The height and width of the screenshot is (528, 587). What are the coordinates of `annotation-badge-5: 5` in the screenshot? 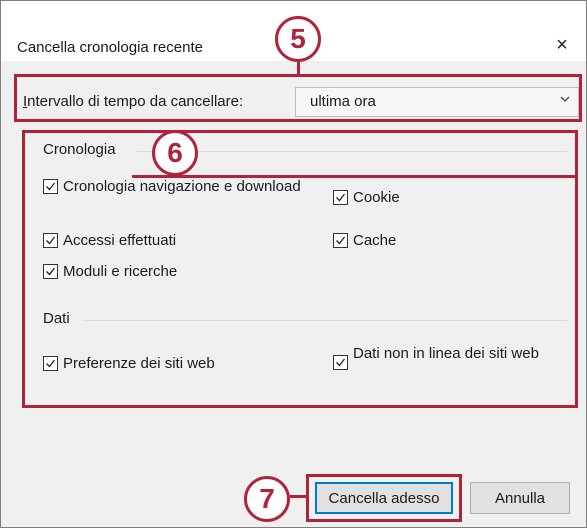 It's located at (298, 39).